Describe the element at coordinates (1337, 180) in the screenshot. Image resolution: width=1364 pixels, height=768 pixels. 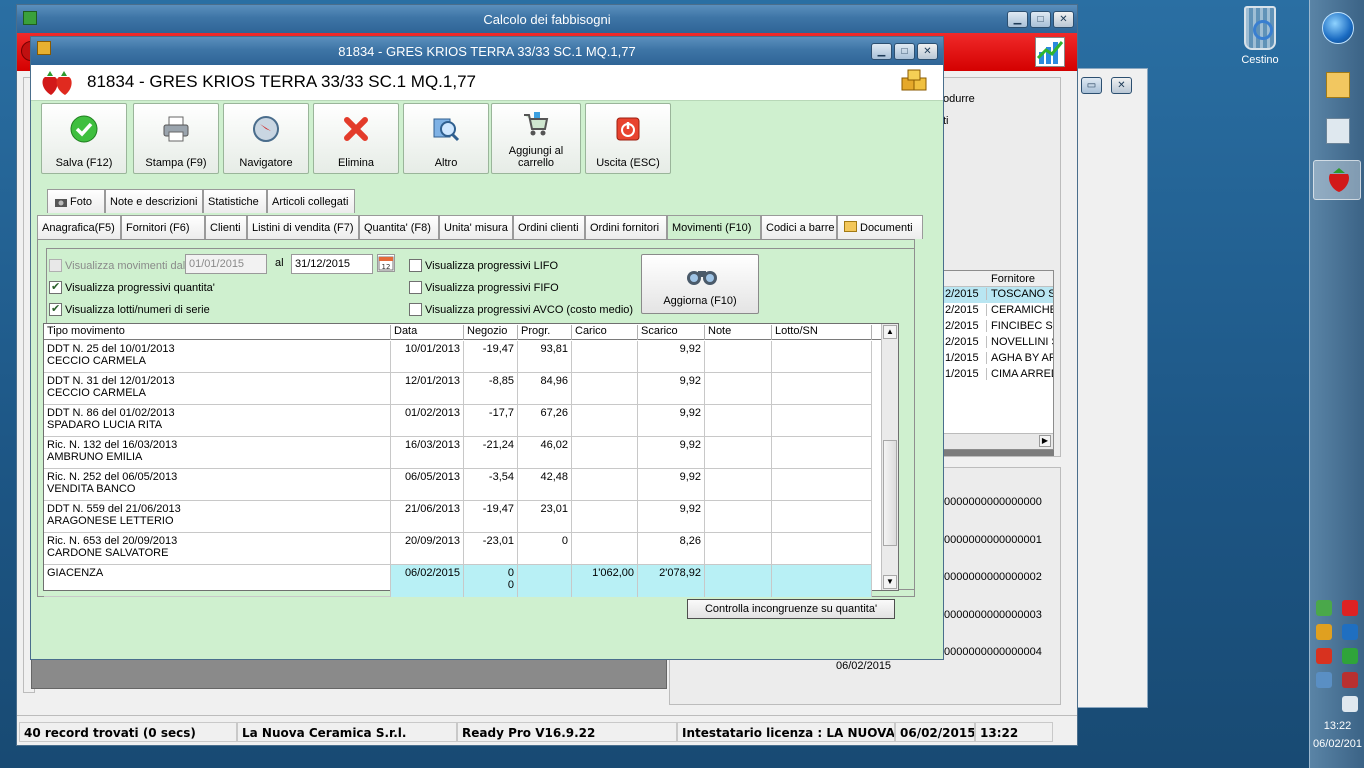
I see `taskbar-readypro` at that location.